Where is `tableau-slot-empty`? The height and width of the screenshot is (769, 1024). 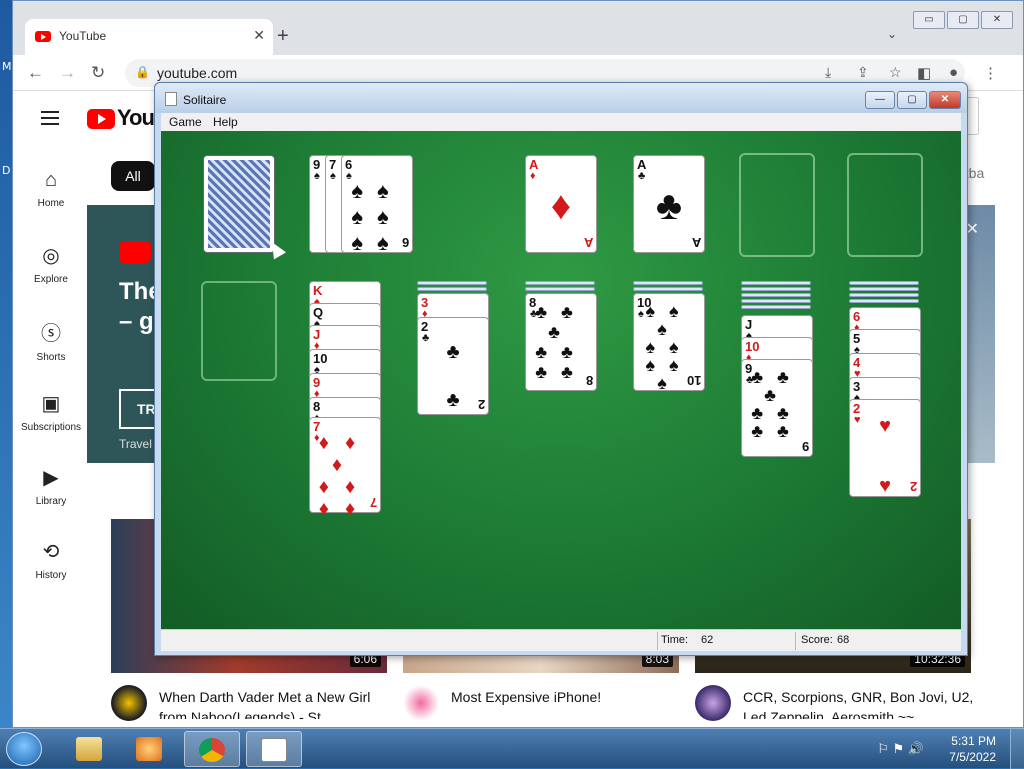
tableau-slot-empty is located at coordinates (239, 331).